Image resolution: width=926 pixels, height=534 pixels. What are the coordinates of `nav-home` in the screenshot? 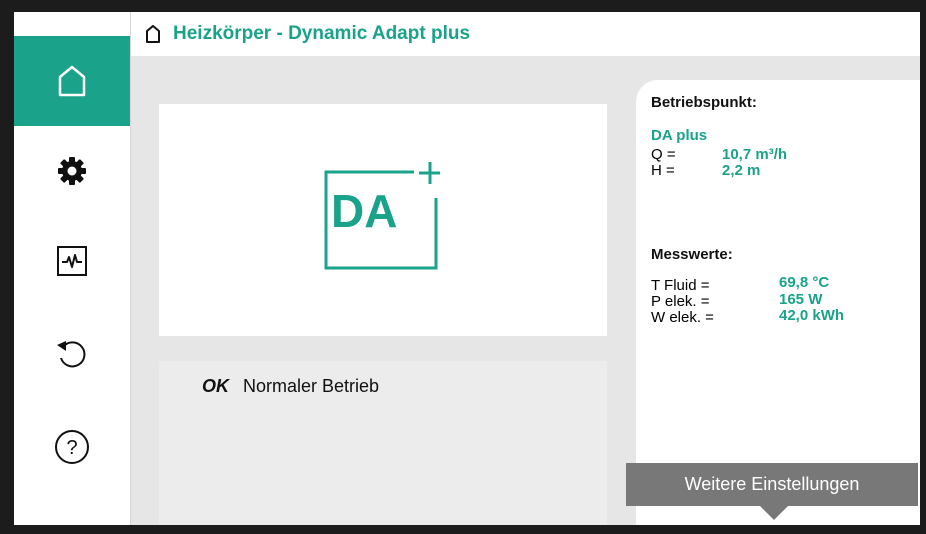 It's located at (72, 81).